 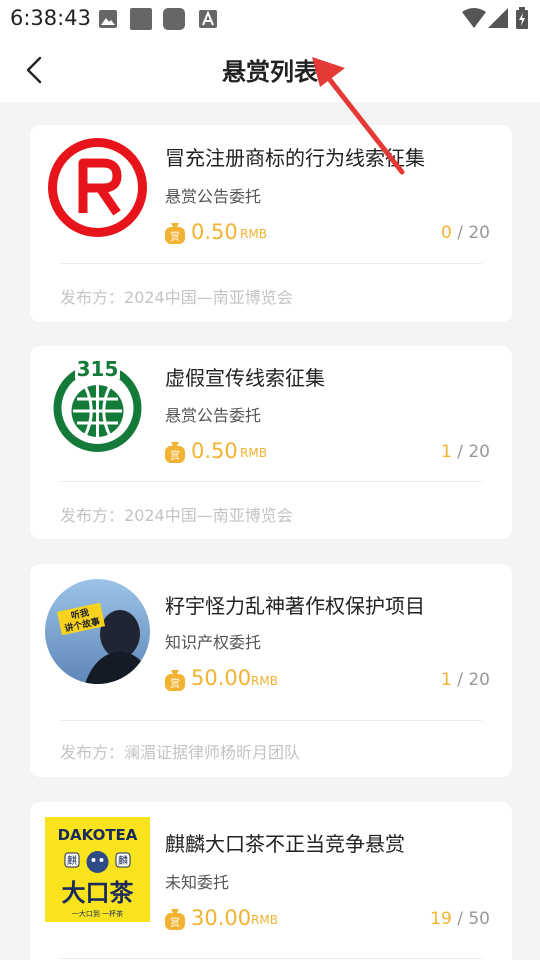 I want to click on participation-count: 19 / 50, so click(x=460, y=919).